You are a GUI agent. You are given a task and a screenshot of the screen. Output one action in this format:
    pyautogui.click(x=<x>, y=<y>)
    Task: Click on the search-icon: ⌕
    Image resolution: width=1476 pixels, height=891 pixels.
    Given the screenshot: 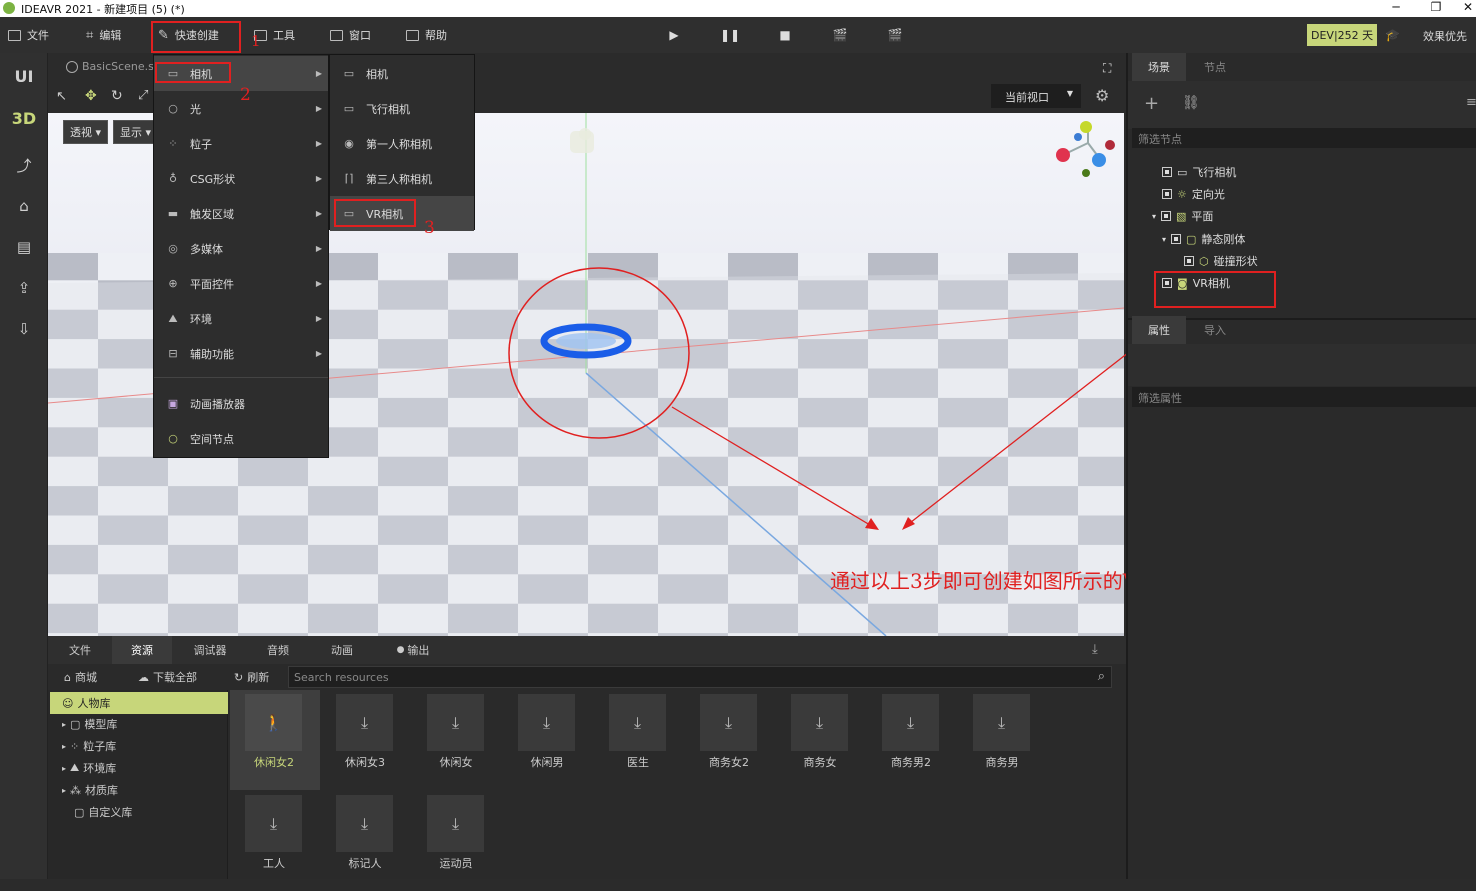 What is the action you would take?
    pyautogui.click(x=1101, y=676)
    